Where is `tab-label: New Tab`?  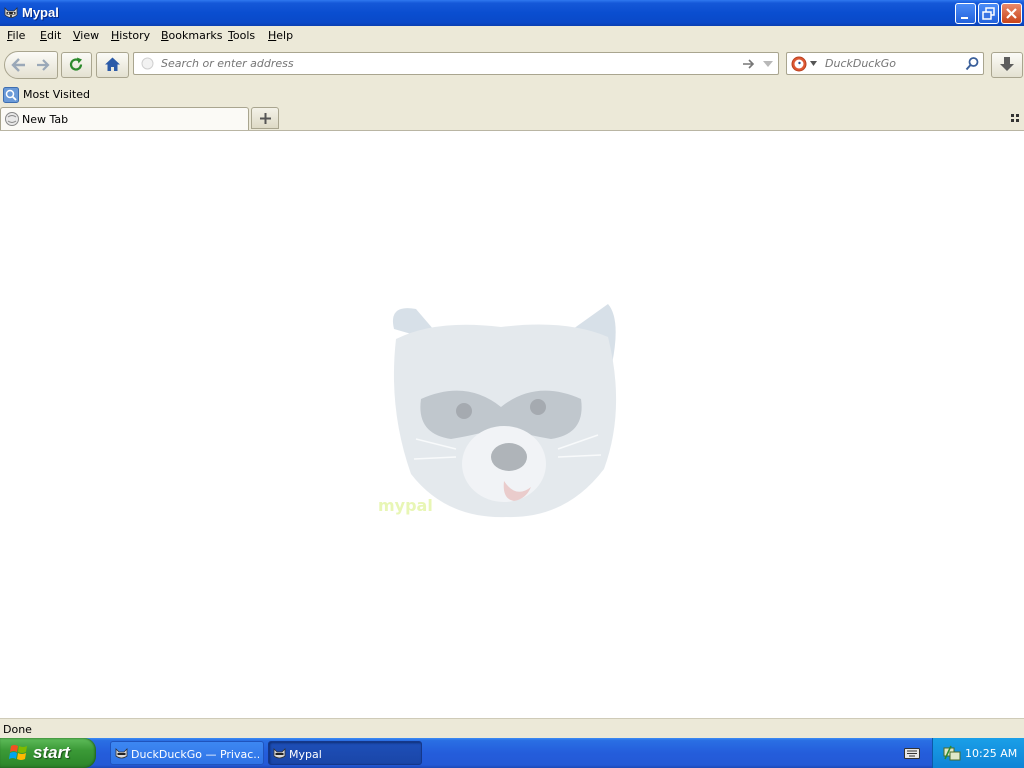 tab-label: New Tab is located at coordinates (45, 119).